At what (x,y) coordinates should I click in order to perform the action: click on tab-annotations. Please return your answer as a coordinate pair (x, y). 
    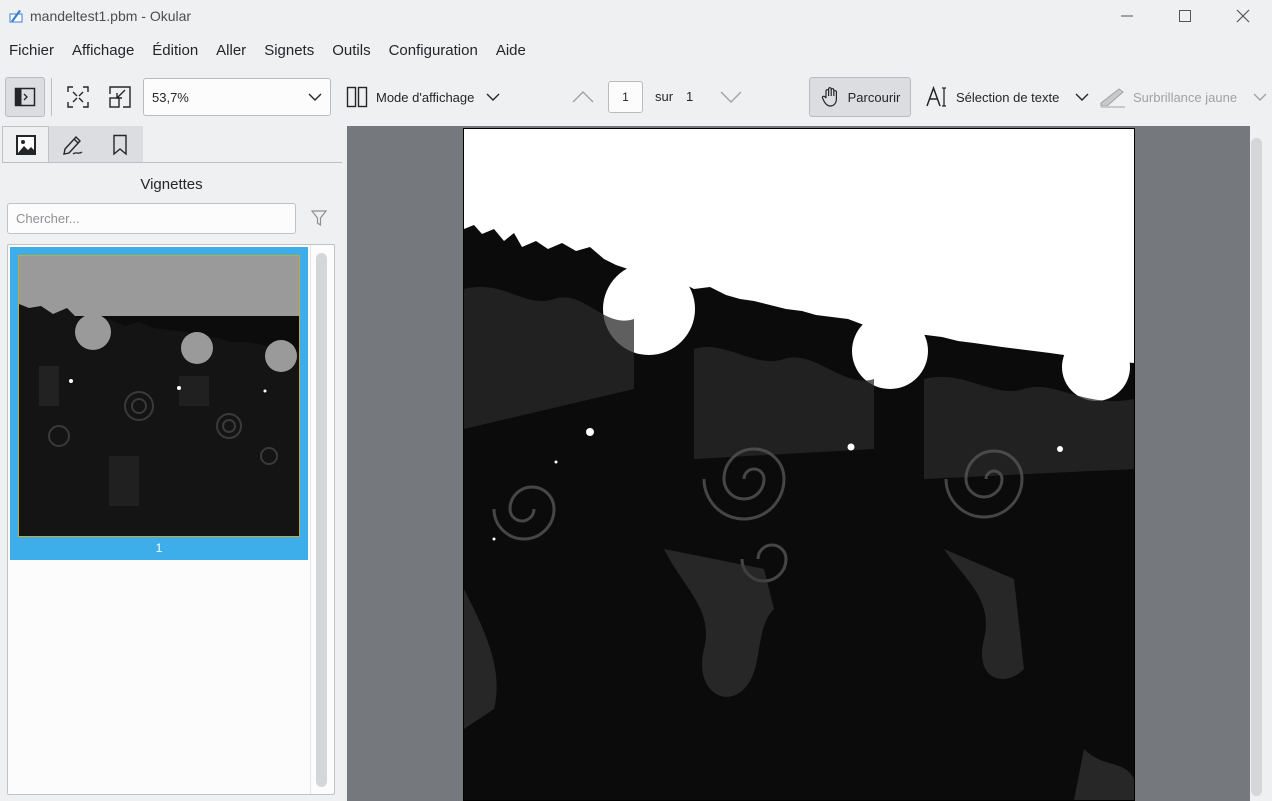
    Looking at the image, I should click on (72, 144).